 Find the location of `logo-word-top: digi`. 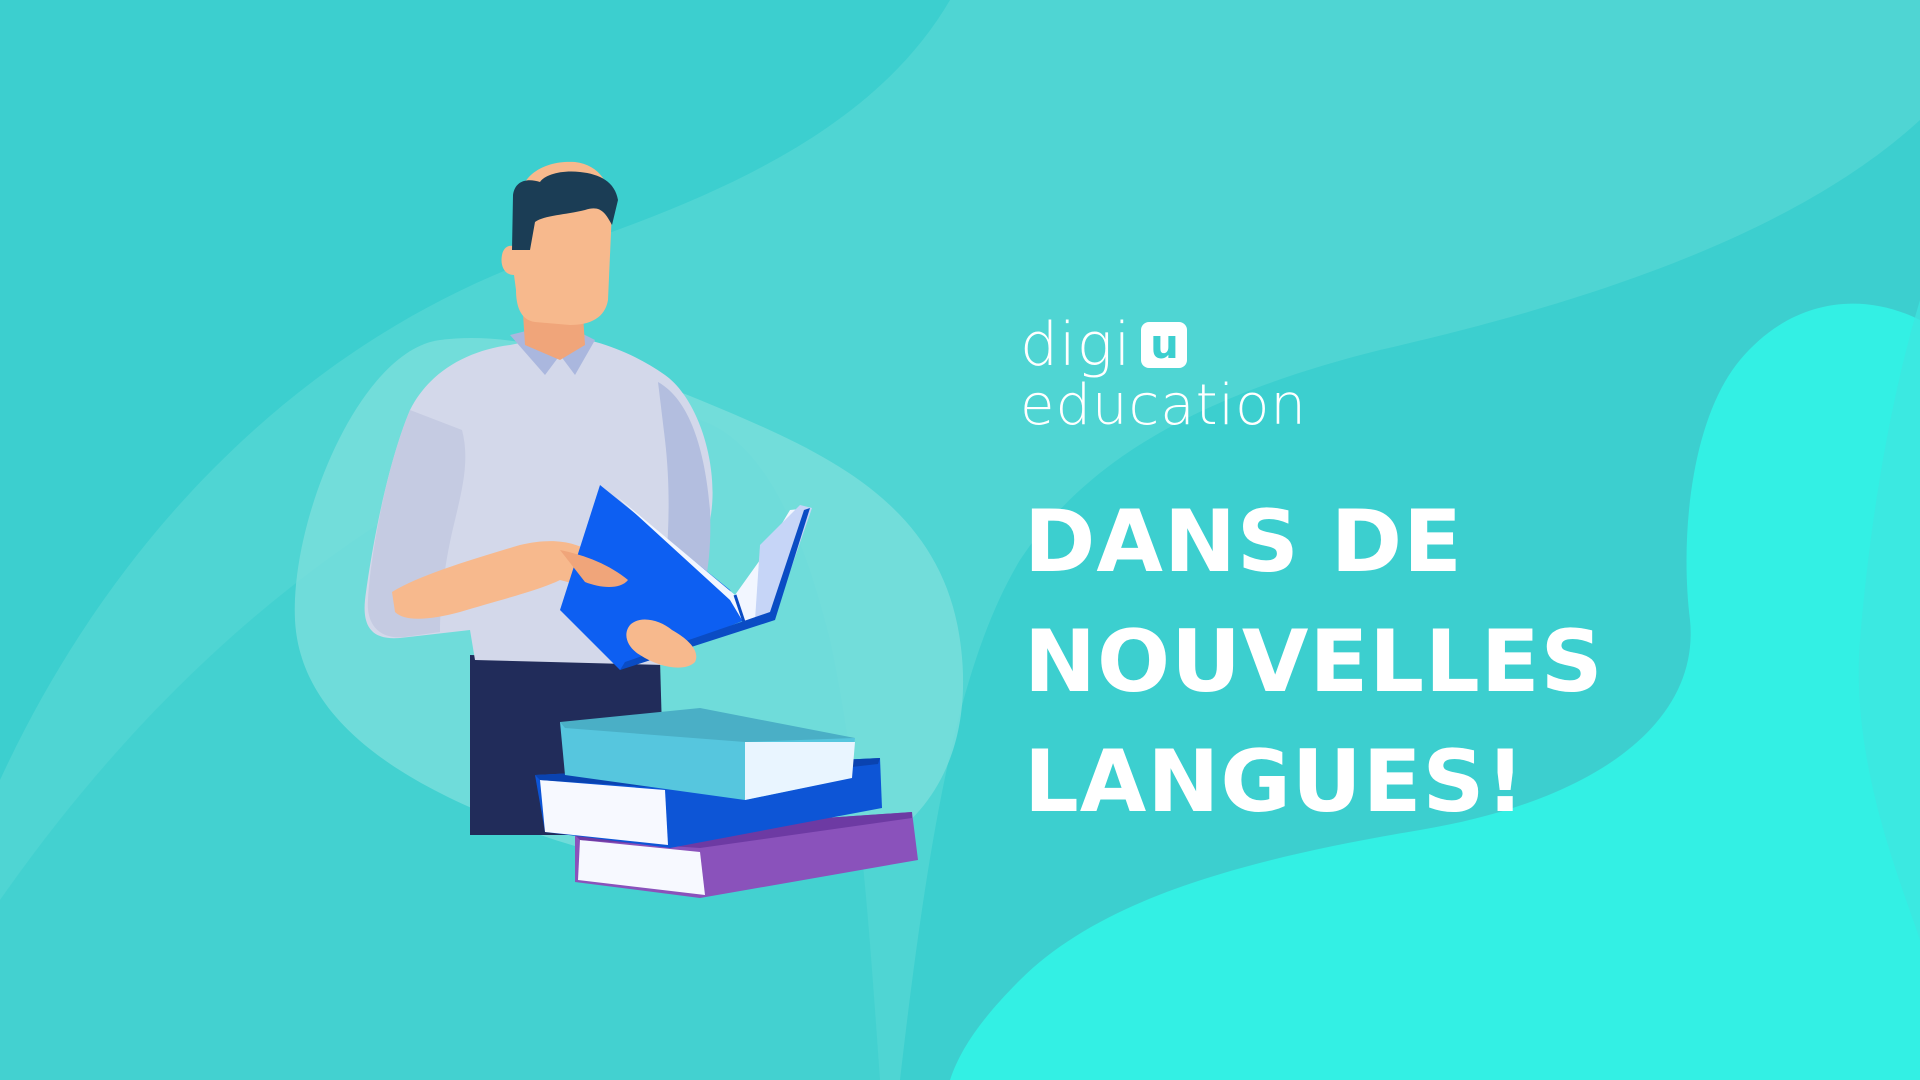

logo-word-top: digi is located at coordinates (1076, 345).